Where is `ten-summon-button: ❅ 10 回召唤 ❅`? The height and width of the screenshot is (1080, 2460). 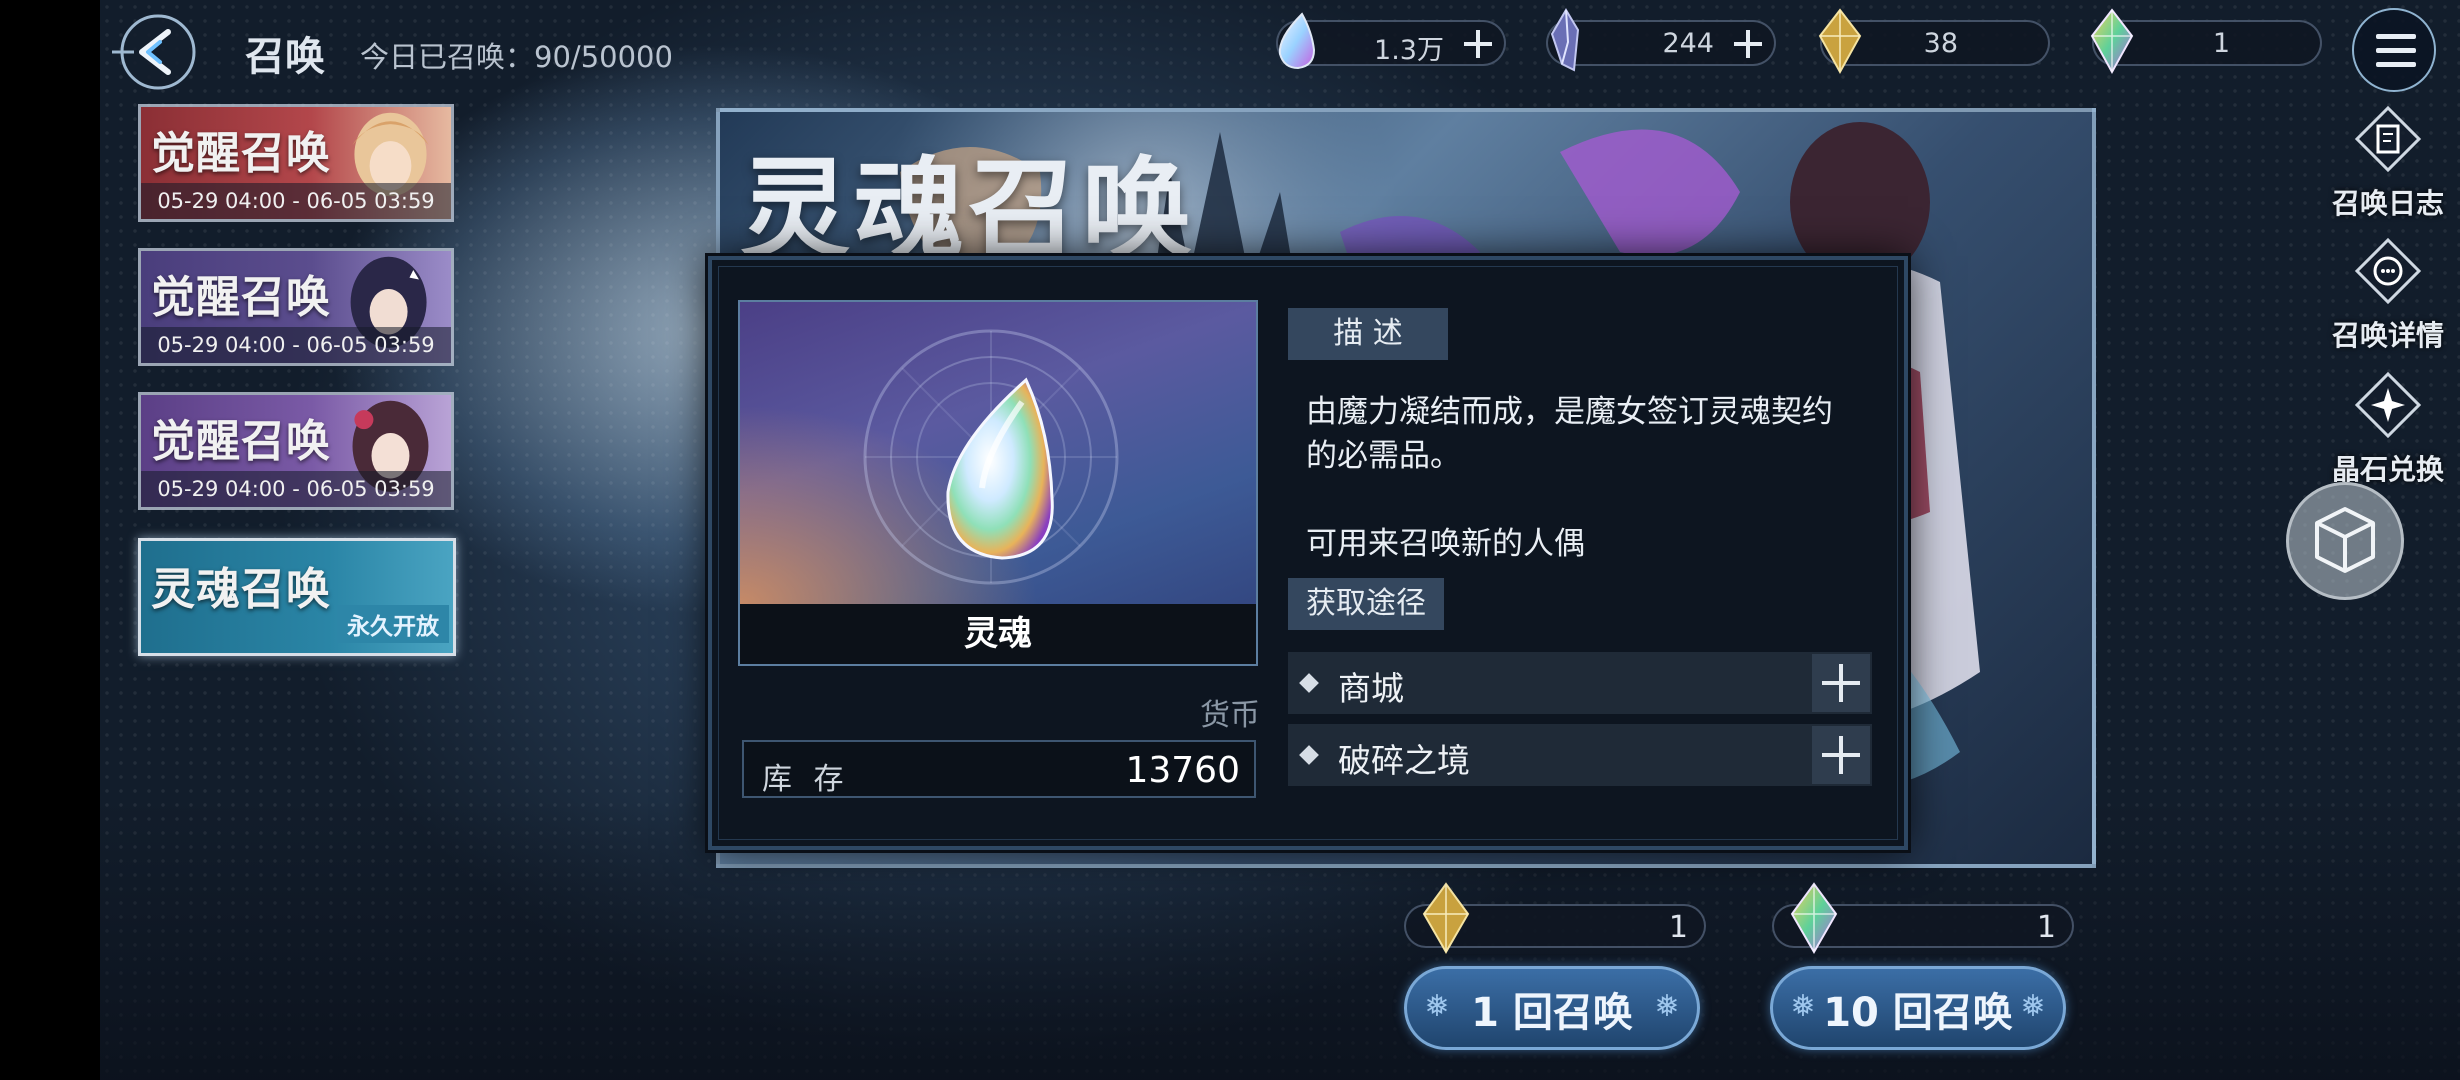
ten-summon-button: ❅ 10 回召唤 ❅ is located at coordinates (1918, 1008).